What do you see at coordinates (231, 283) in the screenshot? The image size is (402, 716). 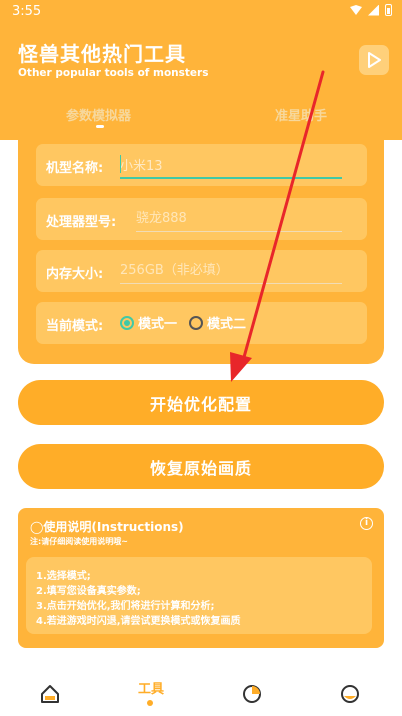 I see `memory-input-underline` at bounding box center [231, 283].